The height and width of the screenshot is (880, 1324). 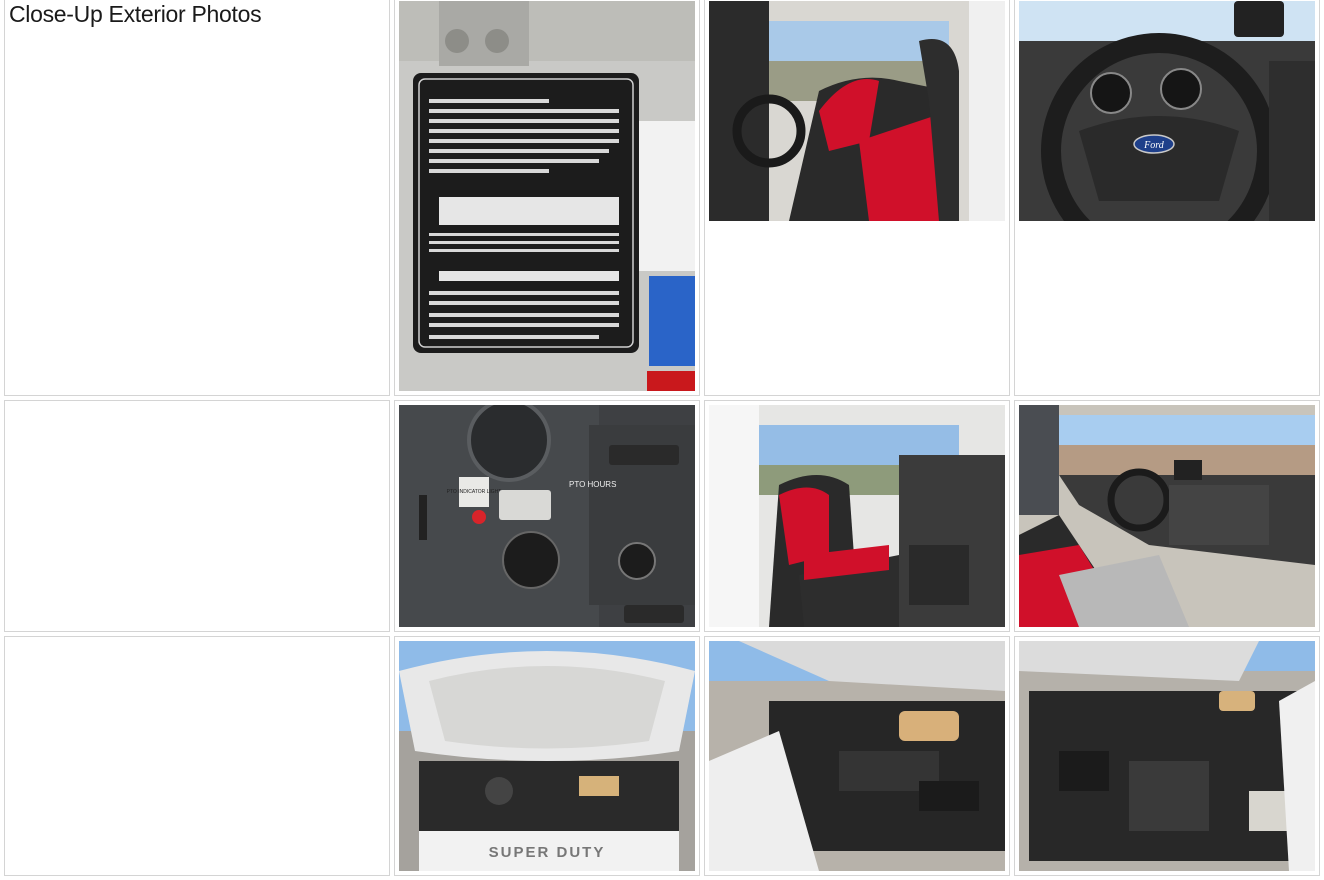 I want to click on photo-engine-left, so click(x=857, y=756).